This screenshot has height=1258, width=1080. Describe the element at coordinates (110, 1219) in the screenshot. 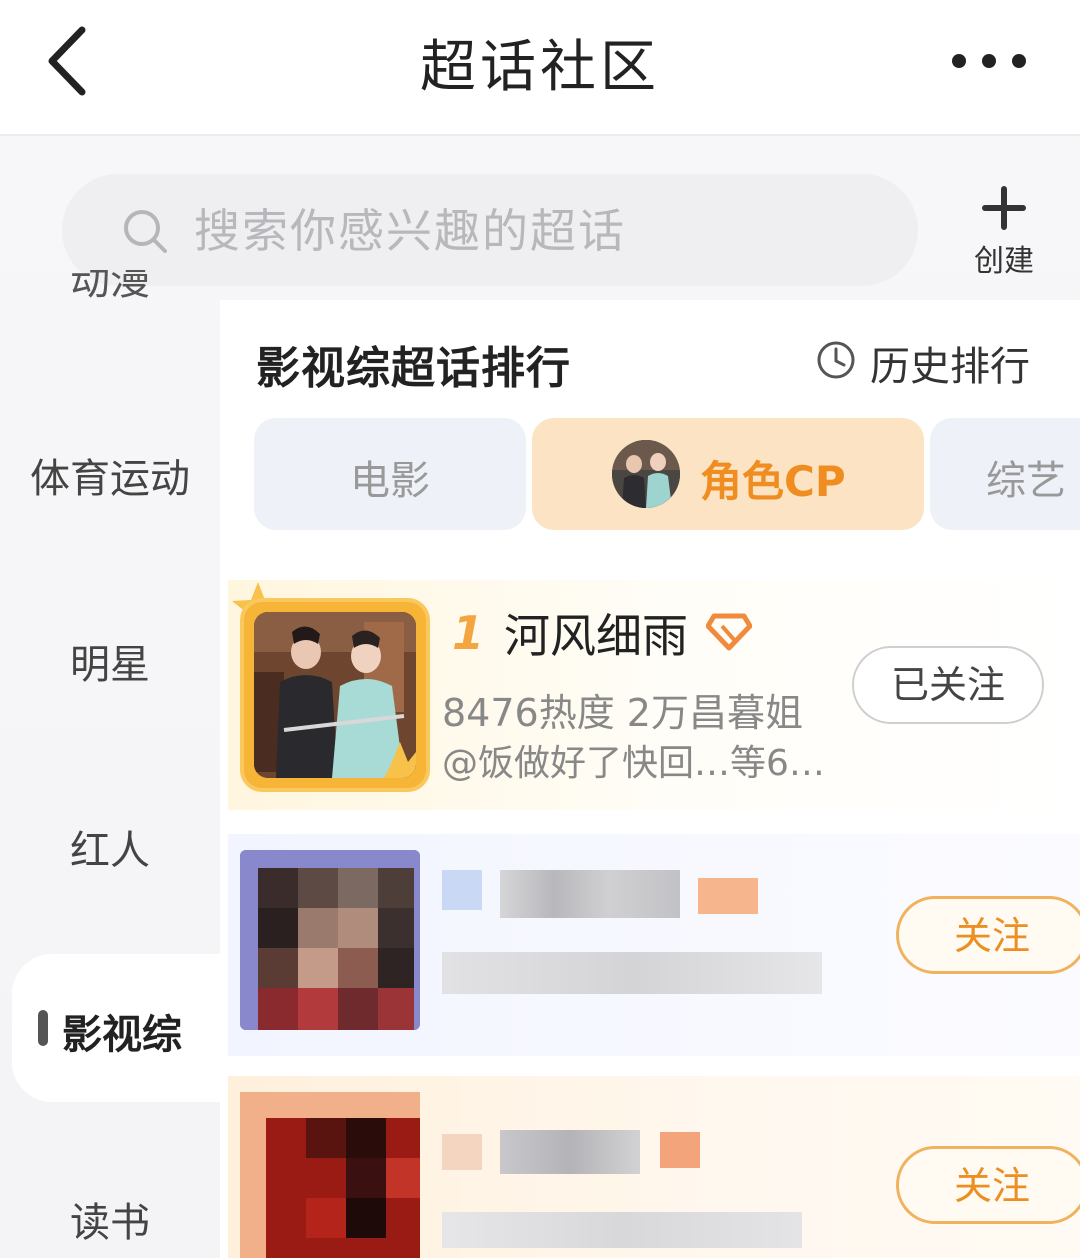

I see `sidebar-item-books: 读书` at that location.